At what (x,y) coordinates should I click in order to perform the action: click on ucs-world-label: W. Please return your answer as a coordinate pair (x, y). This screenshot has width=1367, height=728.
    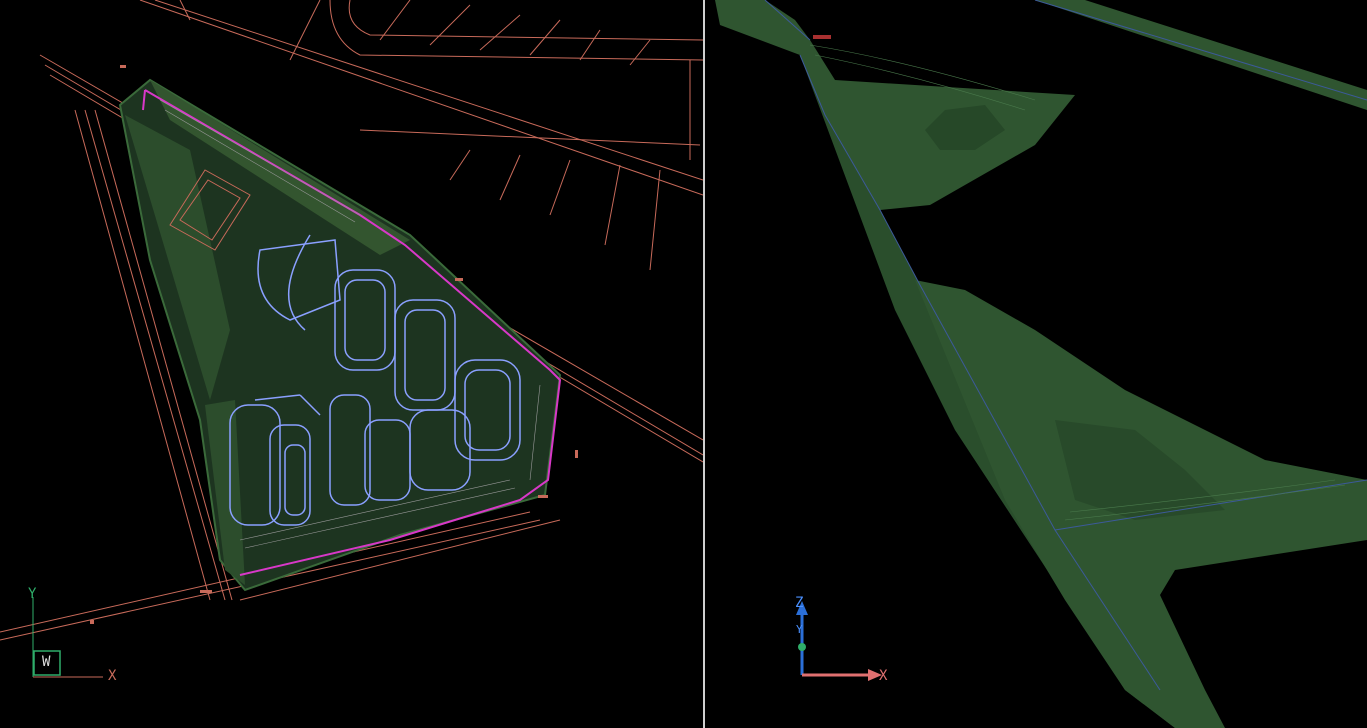
    Looking at the image, I should click on (46, 662).